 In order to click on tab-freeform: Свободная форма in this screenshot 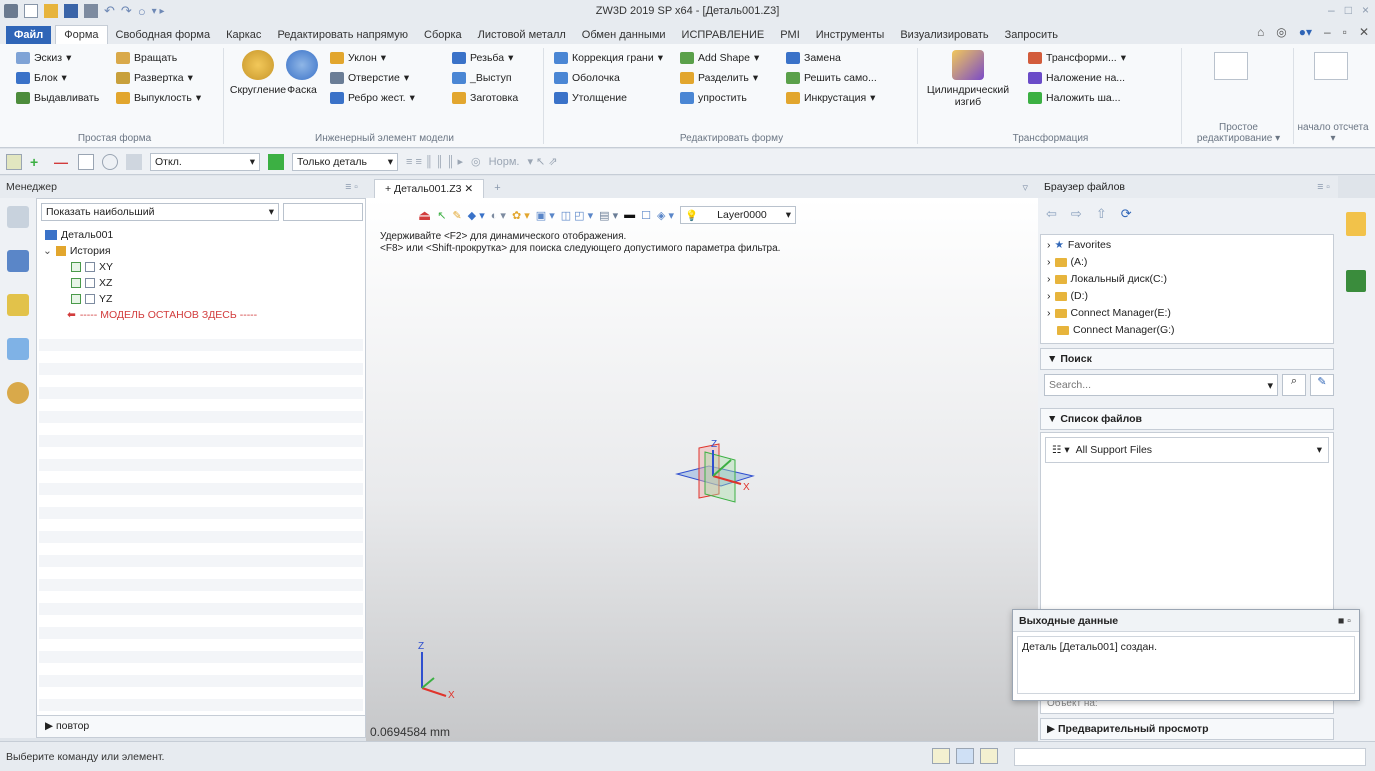, I will do `click(163, 35)`.